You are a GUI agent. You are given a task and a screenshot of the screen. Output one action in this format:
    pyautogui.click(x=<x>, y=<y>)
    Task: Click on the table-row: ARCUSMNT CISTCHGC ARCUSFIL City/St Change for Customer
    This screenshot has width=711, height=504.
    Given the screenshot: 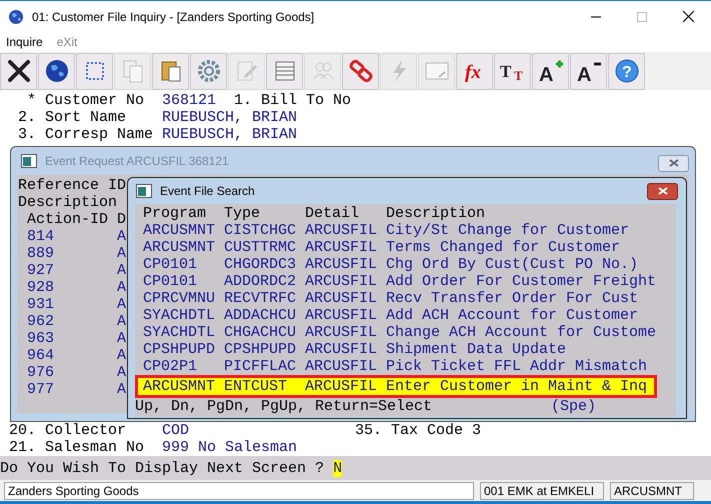 What is the action you would take?
    pyautogui.click(x=405, y=230)
    